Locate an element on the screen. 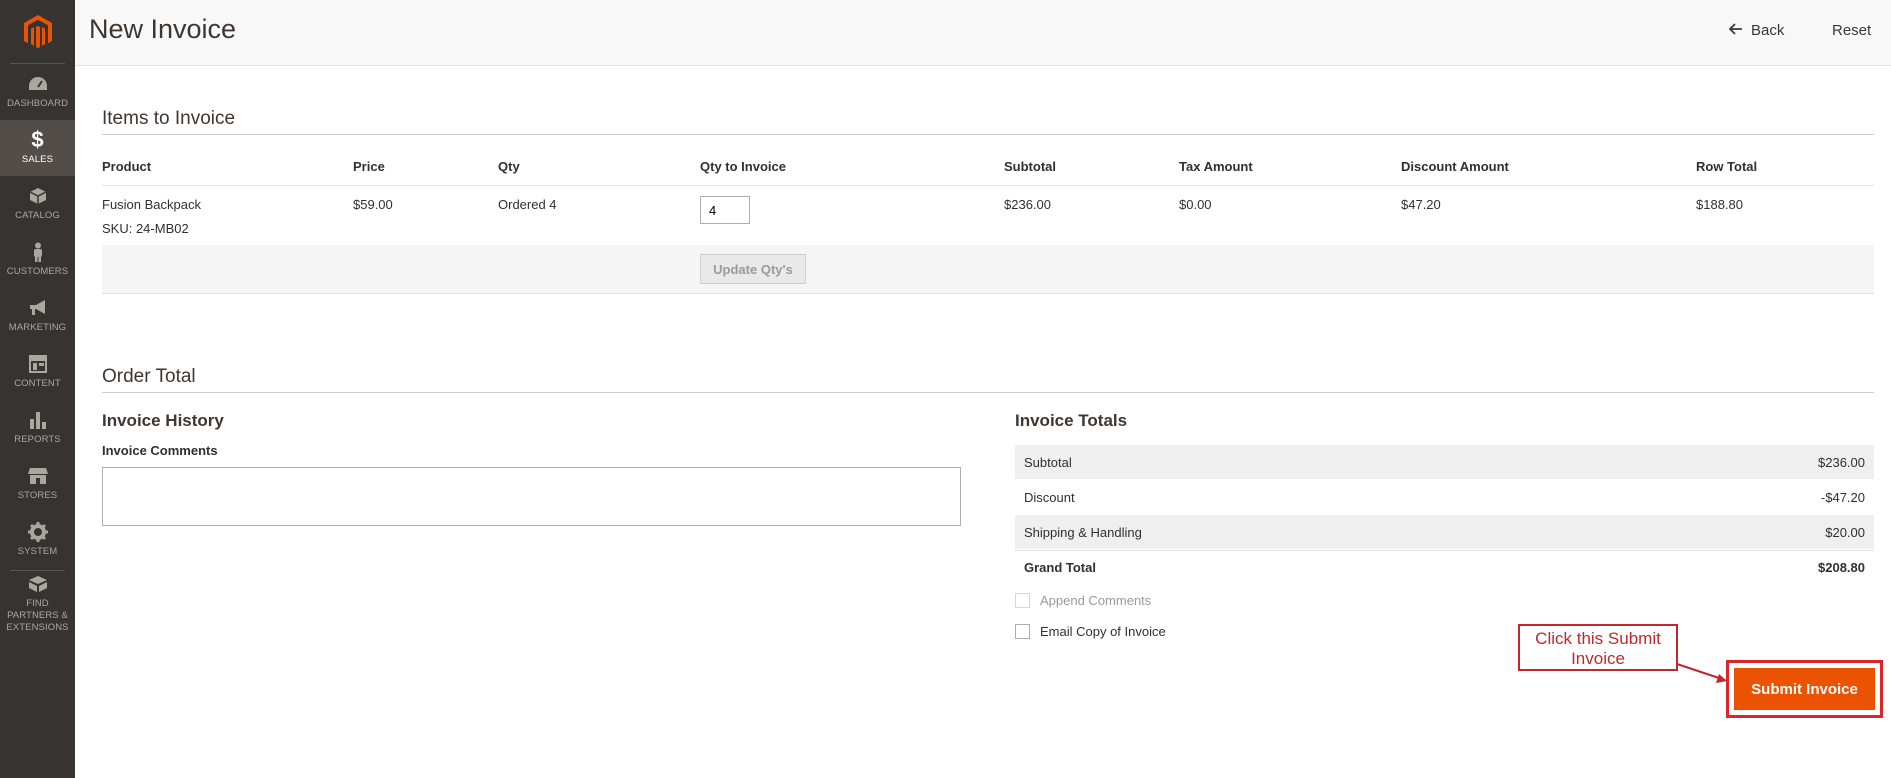  cube-icon is located at coordinates (38, 196).